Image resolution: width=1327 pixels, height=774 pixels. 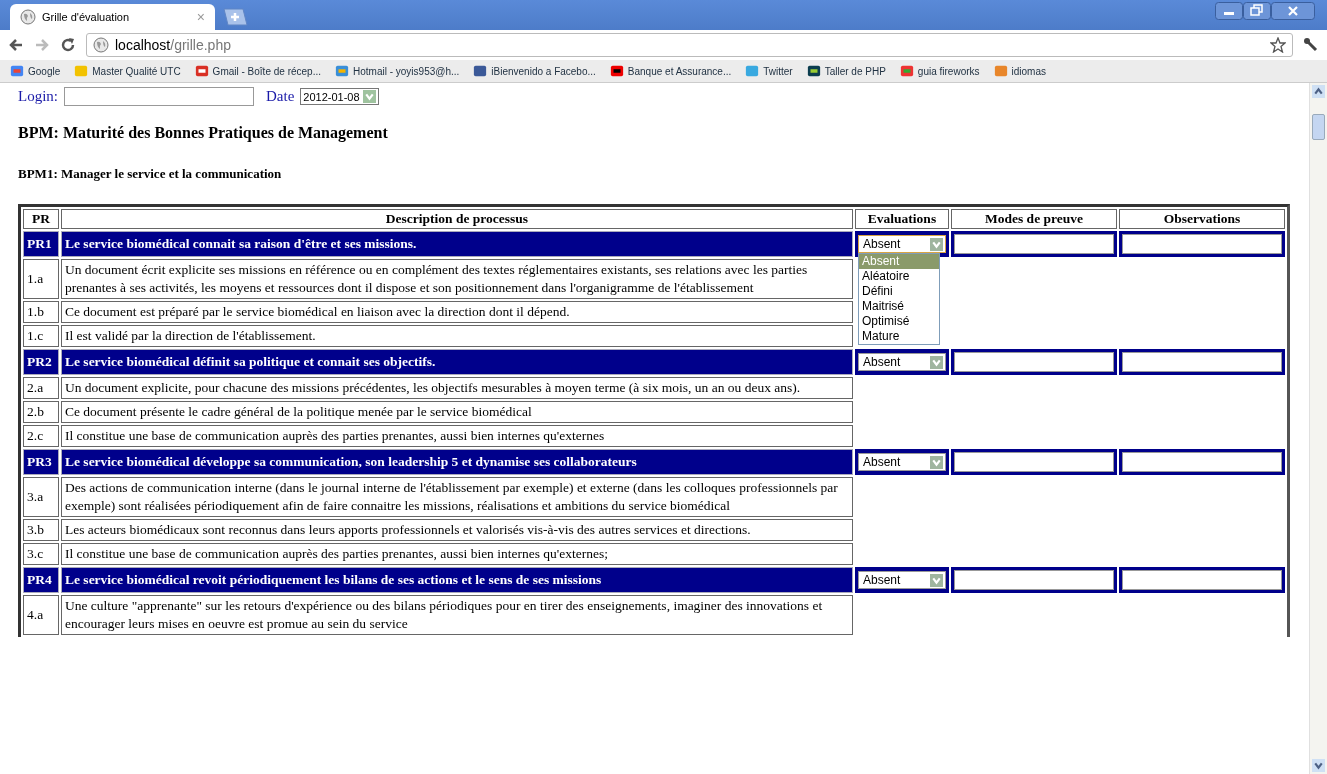 What do you see at coordinates (1318, 91) in the screenshot?
I see `scroll-up-icon` at bounding box center [1318, 91].